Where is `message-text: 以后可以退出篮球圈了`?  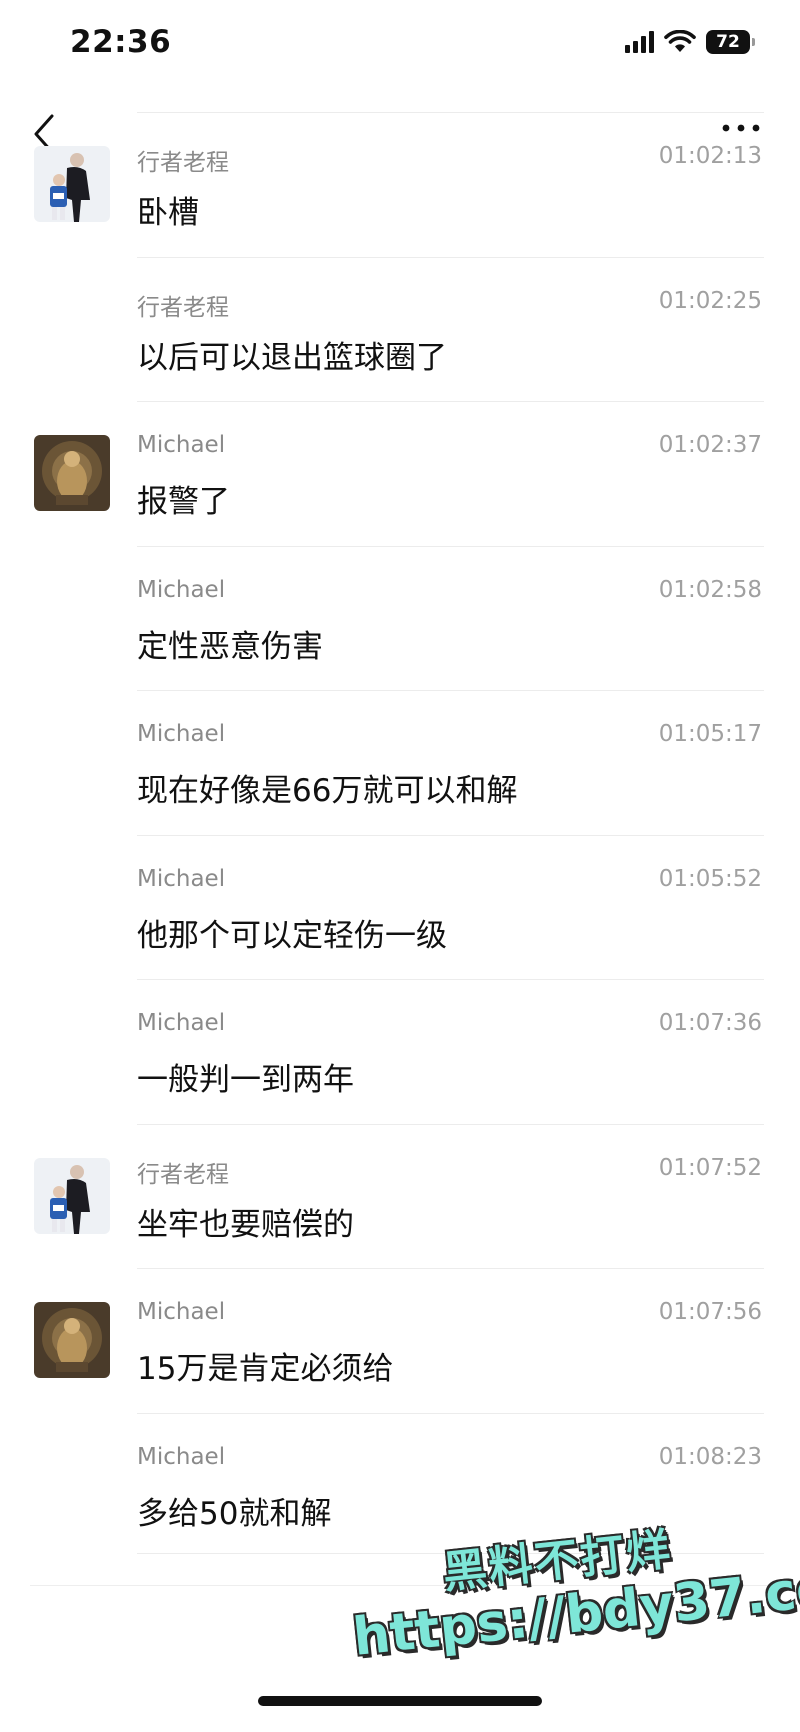 message-text: 以后可以退出篮球圈了 is located at coordinates (292, 357).